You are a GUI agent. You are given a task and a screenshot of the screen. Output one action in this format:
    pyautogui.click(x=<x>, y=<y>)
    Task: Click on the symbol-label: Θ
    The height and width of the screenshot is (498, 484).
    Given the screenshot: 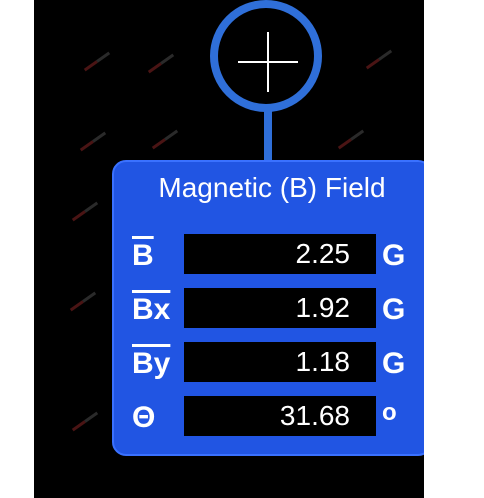 What is the action you would take?
    pyautogui.click(x=144, y=417)
    